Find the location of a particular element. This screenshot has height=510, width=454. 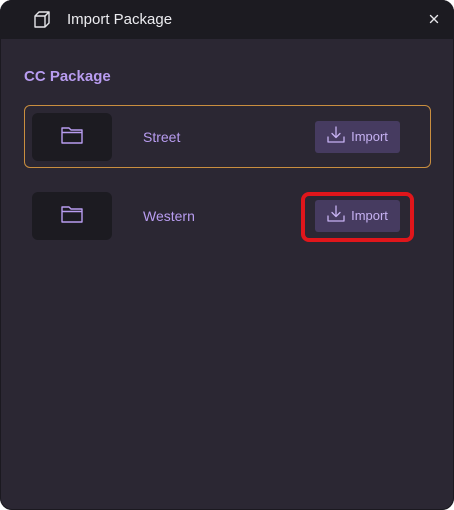

package-row-western: Western Import is located at coordinates (227, 215).